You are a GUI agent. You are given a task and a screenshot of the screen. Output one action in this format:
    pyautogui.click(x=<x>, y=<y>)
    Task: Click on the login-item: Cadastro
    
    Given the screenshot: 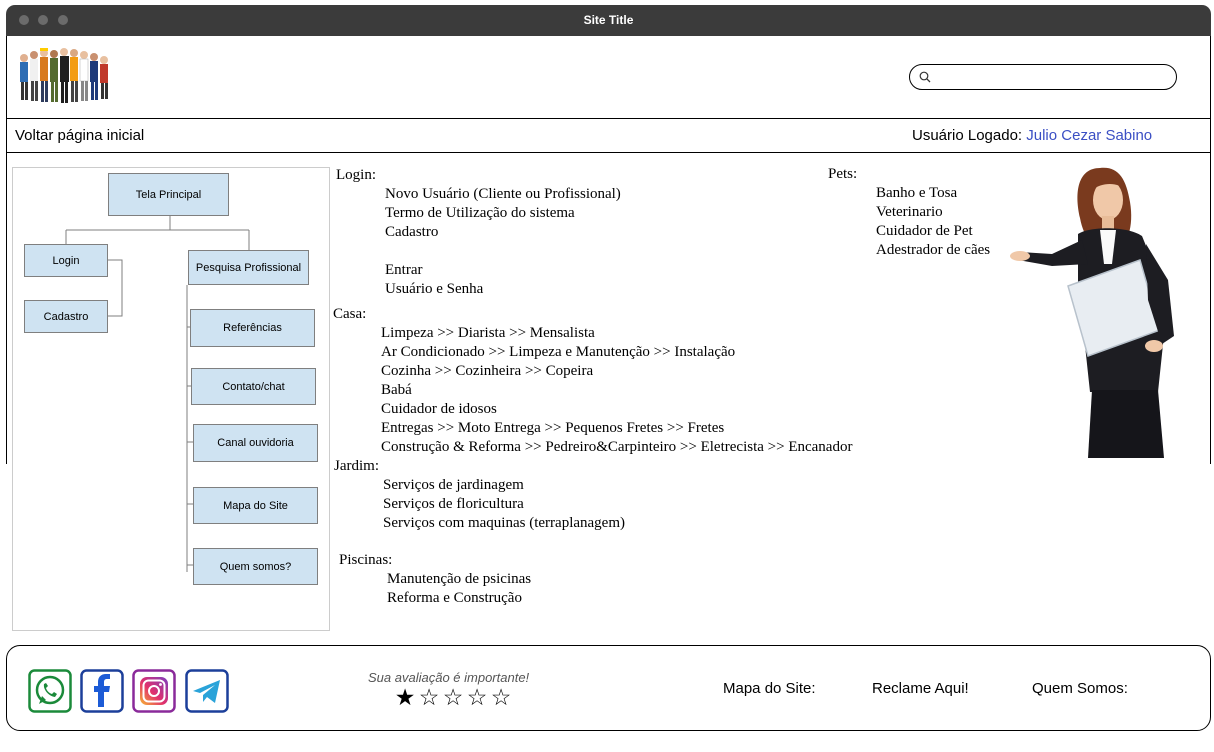 What is the action you would take?
    pyautogui.click(x=411, y=232)
    